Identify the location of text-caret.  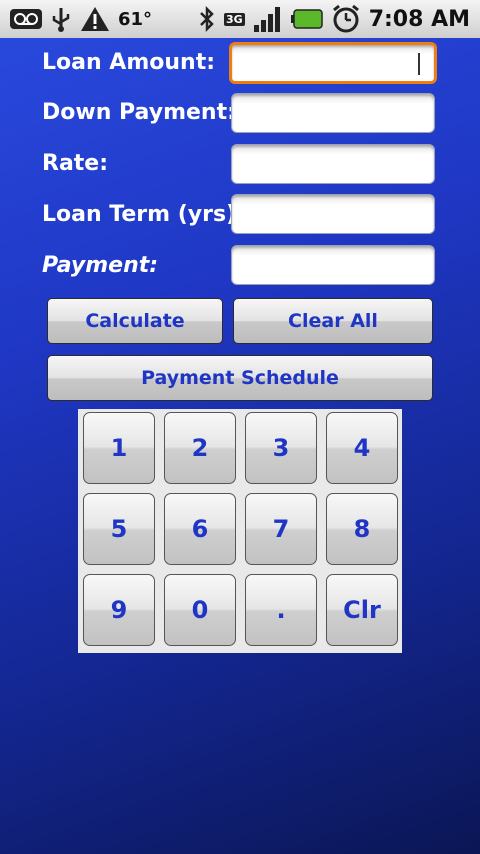
(419, 64).